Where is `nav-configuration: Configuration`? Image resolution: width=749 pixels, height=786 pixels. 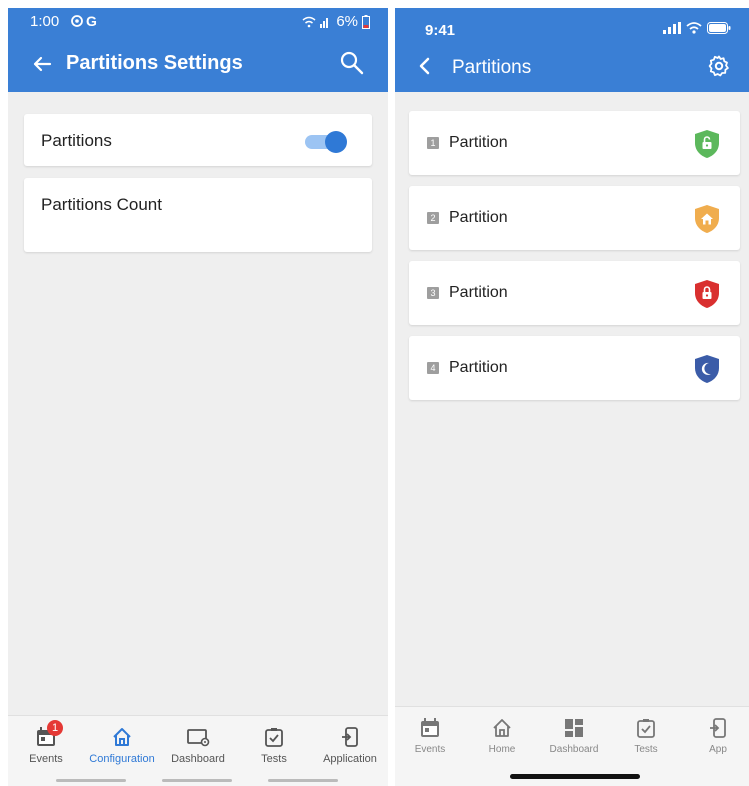
nav-configuration: Configuration is located at coordinates (122, 745).